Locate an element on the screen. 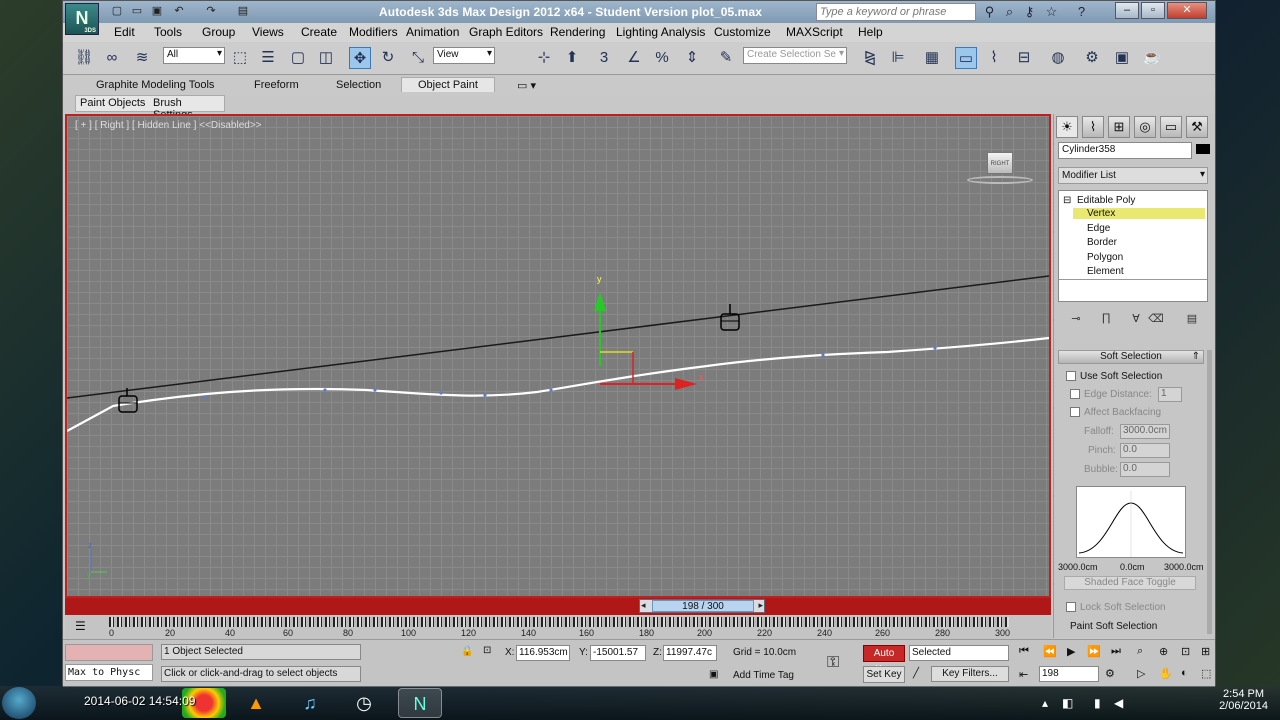  configure-sets-icon: ▤ is located at coordinates (1192, 319).